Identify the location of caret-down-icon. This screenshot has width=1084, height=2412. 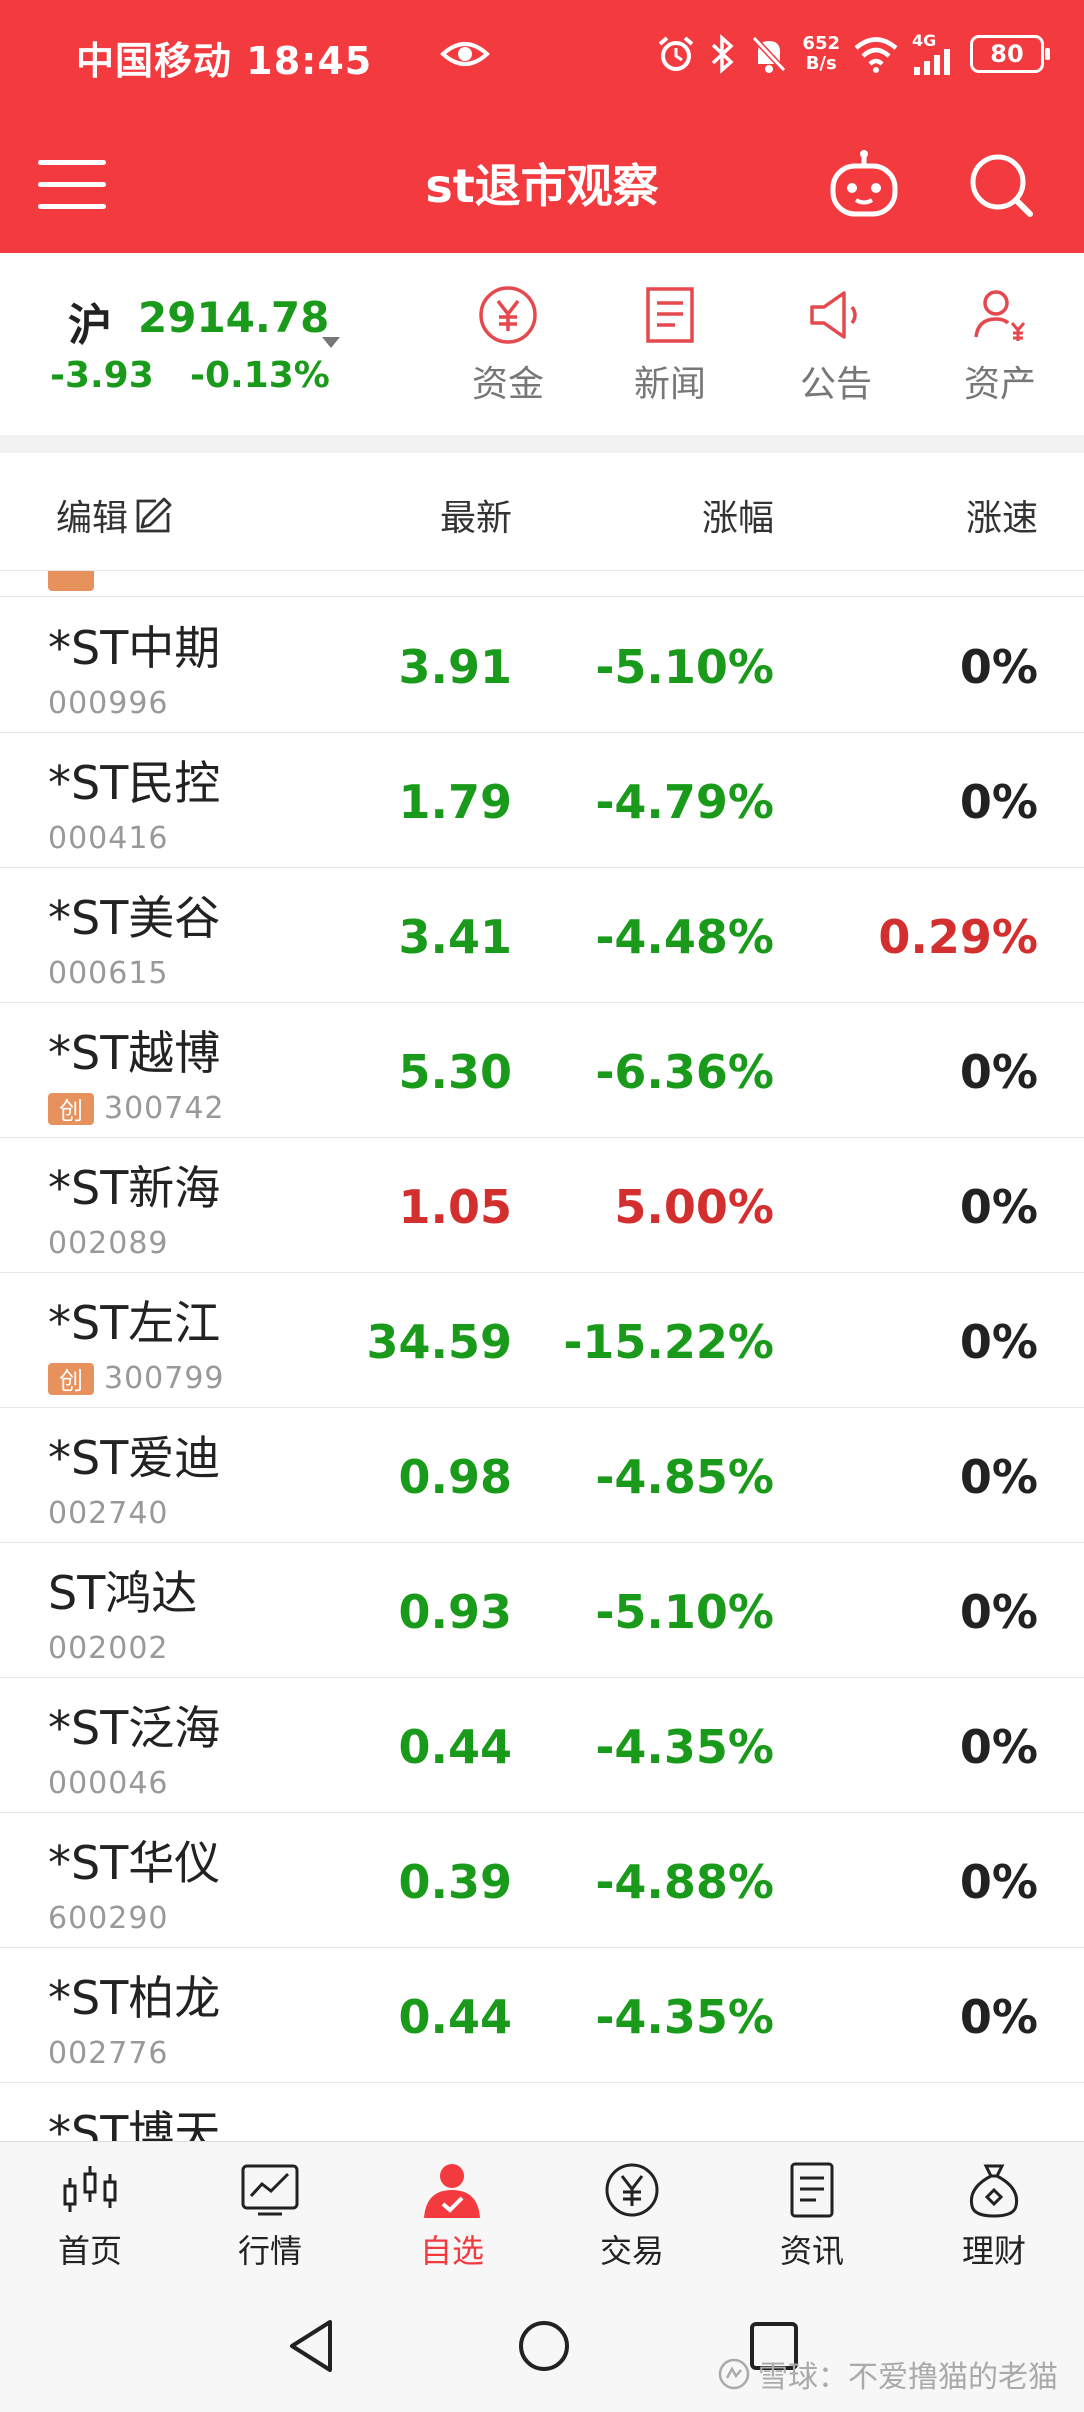
(331, 342).